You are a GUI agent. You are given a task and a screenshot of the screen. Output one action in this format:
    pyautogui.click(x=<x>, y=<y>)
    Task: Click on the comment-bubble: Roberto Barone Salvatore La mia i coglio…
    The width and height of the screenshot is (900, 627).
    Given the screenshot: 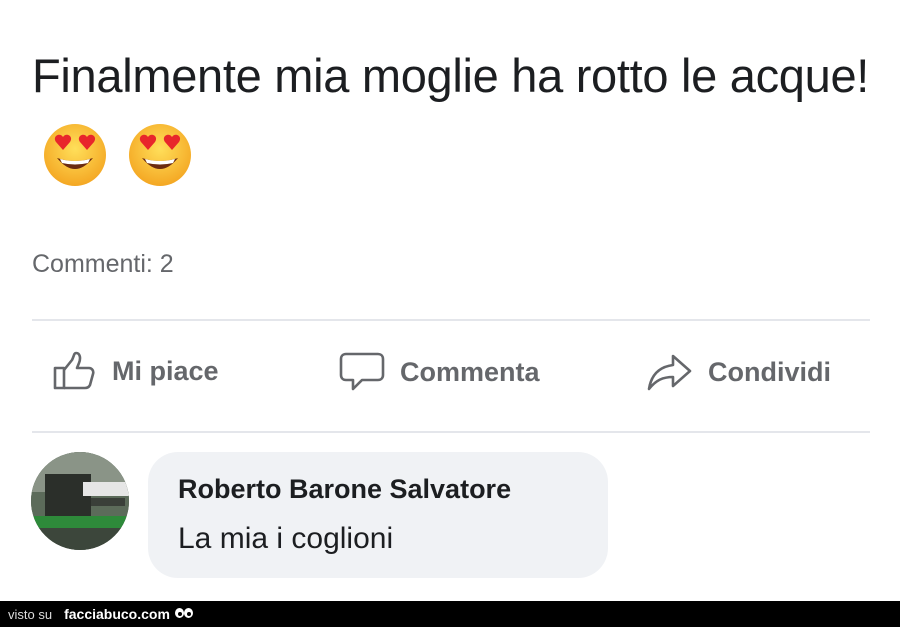 What is the action you would take?
    pyautogui.click(x=378, y=515)
    